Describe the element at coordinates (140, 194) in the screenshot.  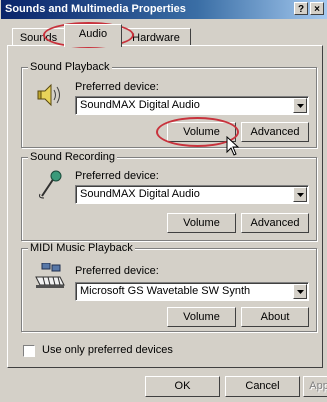
I see `recording-device-value: SoundMAX Digital Audio` at that location.